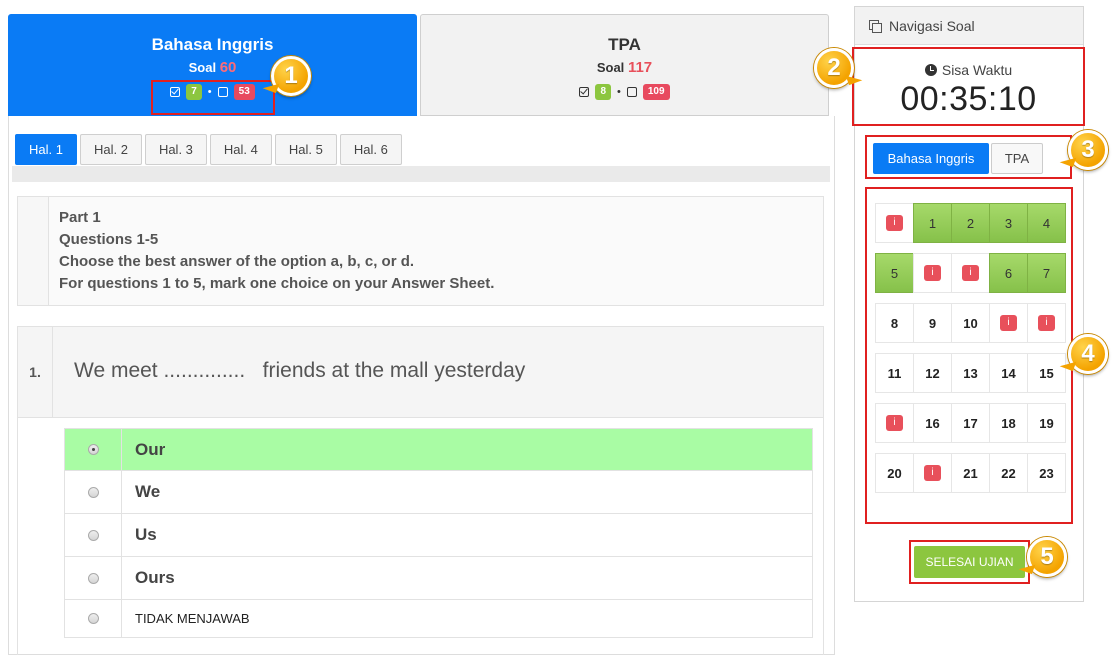 This screenshot has width=1117, height=655. Describe the element at coordinates (603, 92) in the screenshot. I see `answered-count-badge: 8` at that location.